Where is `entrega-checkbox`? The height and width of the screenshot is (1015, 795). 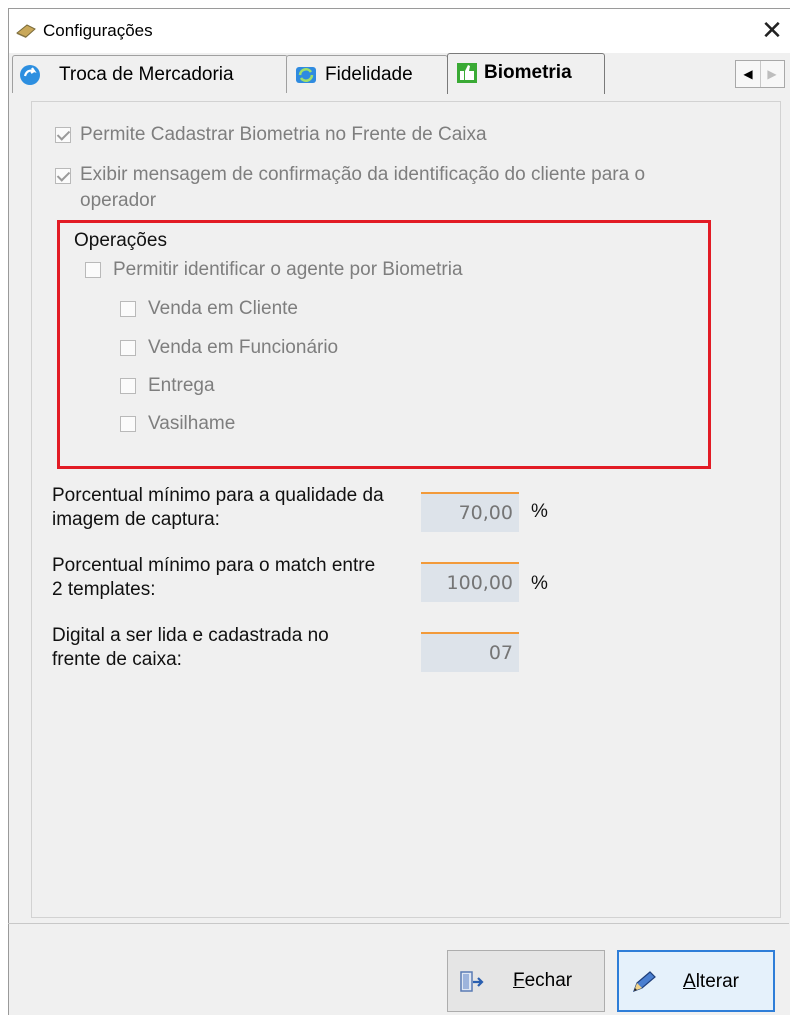
entrega-checkbox is located at coordinates (128, 386).